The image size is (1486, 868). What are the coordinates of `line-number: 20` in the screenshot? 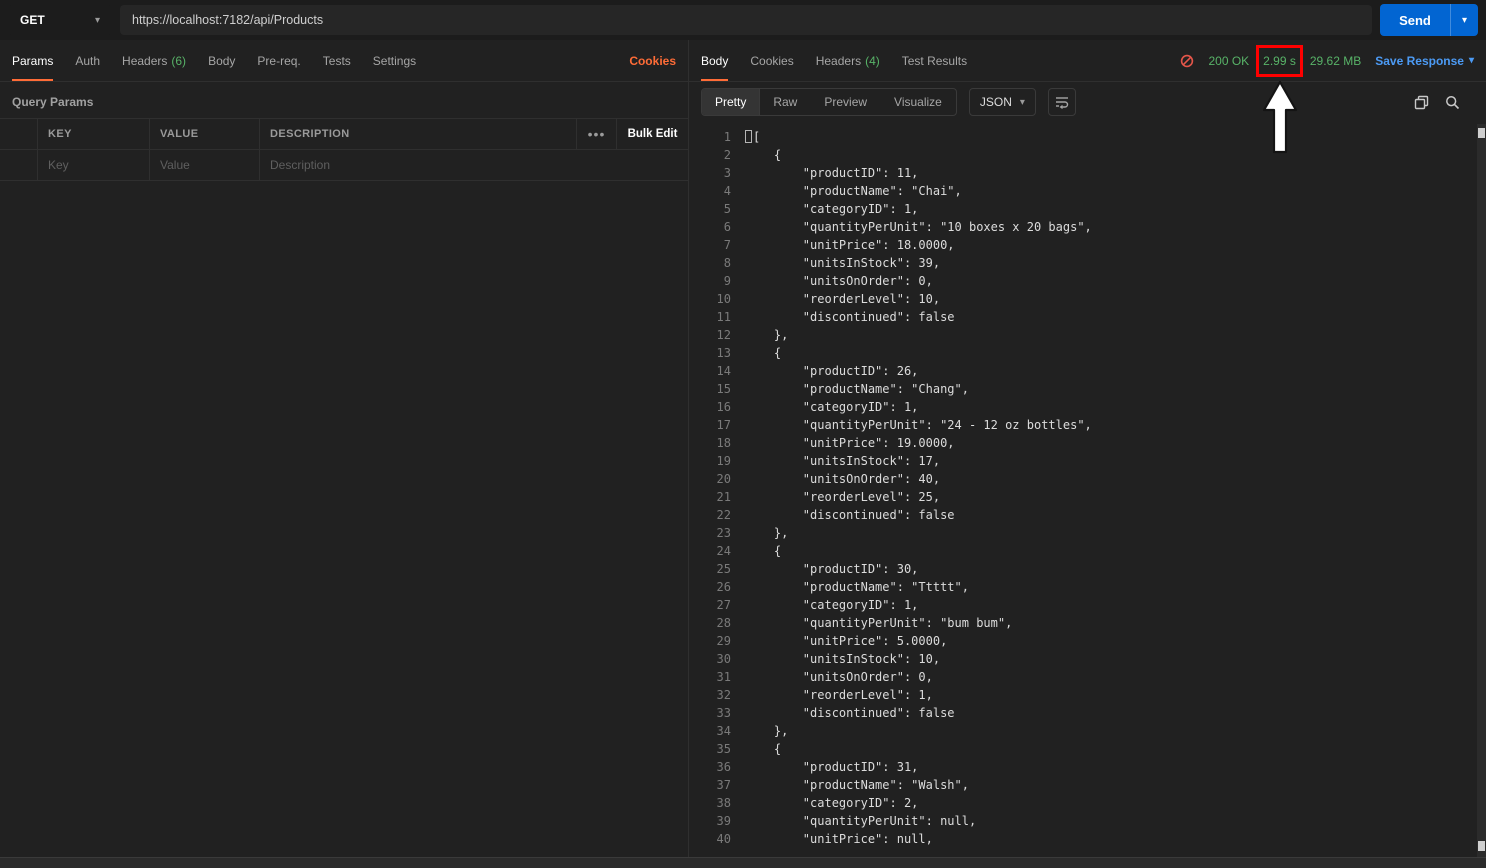 It's located at (723, 479).